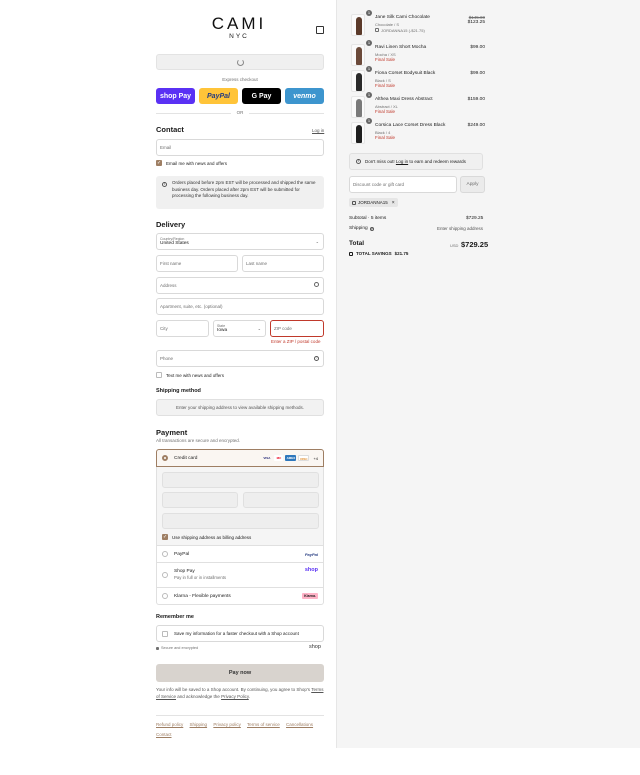 Image resolution: width=640 pixels, height=775 pixels. I want to click on divider, so click(240, 715).